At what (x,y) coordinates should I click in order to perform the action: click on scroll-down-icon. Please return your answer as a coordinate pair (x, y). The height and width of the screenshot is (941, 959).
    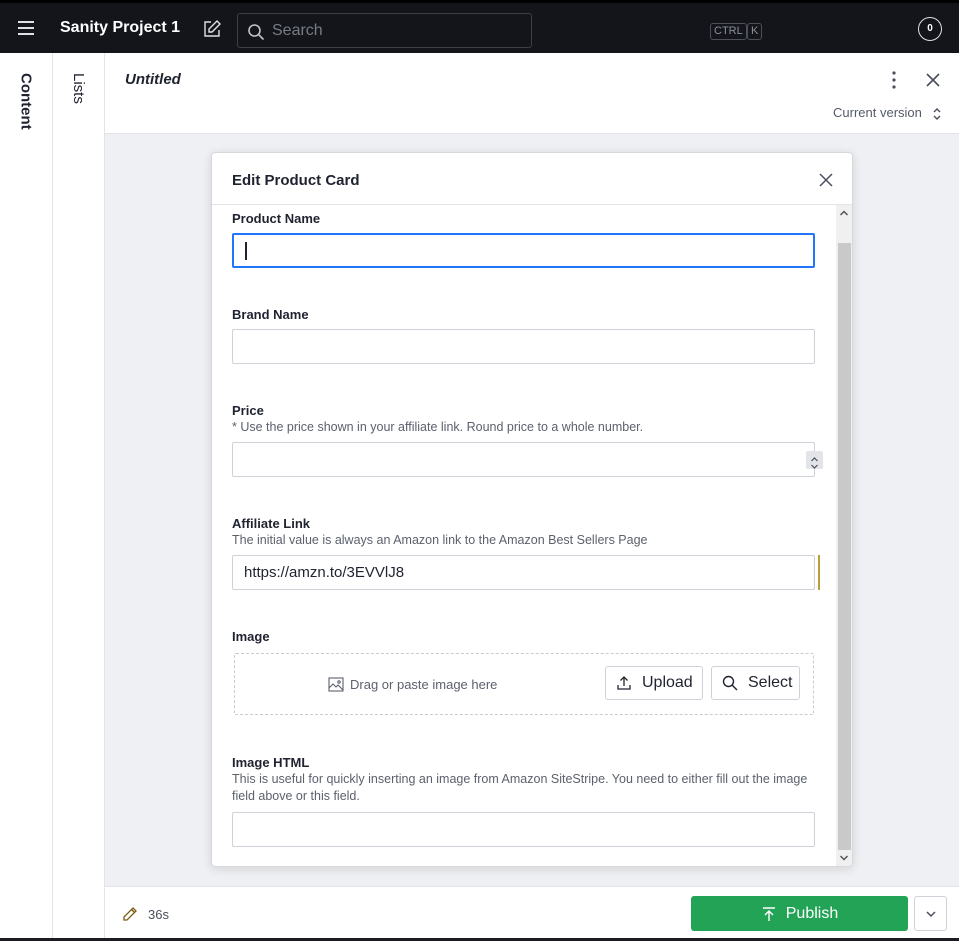
    Looking at the image, I should click on (844, 858).